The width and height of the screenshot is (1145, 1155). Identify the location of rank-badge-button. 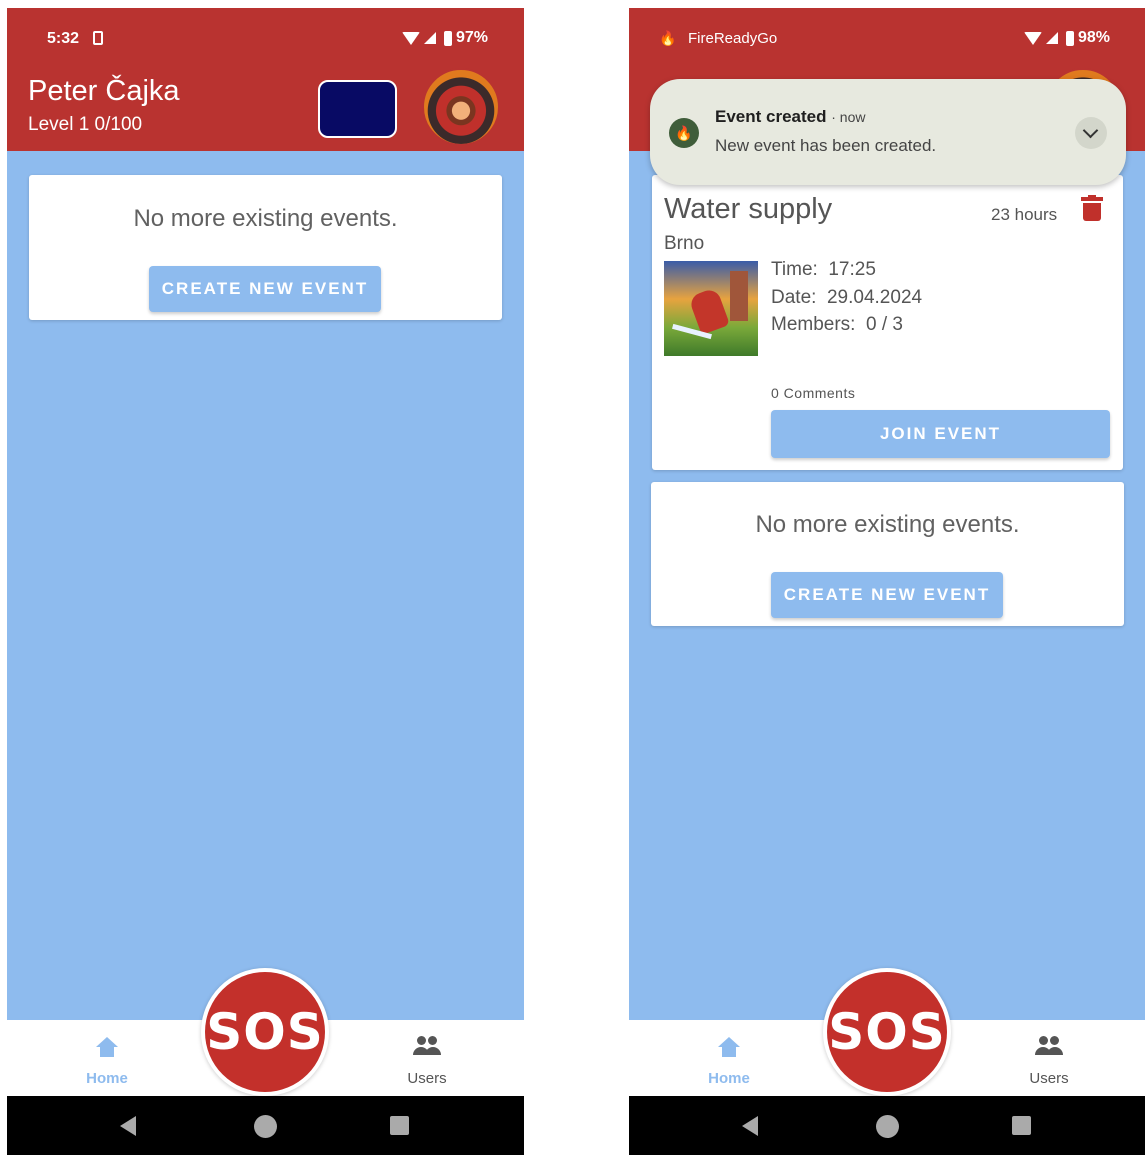
(357, 109).